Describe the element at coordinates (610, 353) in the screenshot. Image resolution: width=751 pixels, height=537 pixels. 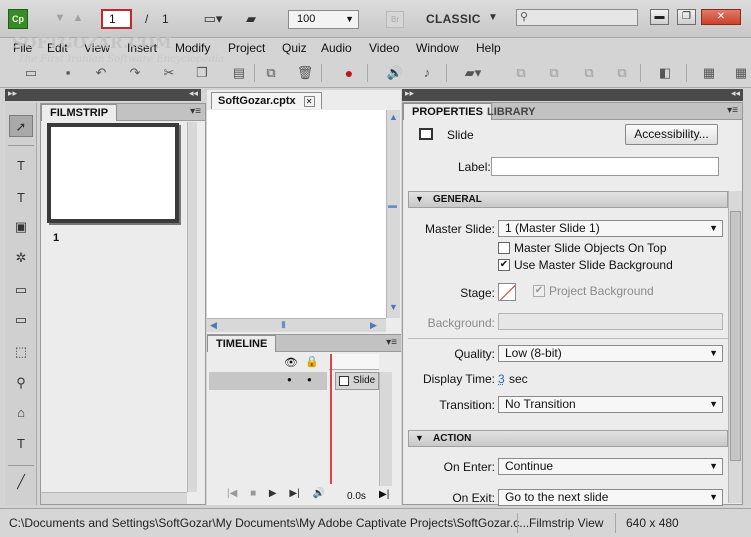
I see `quality-select: Low (8-bit) ▼` at that location.